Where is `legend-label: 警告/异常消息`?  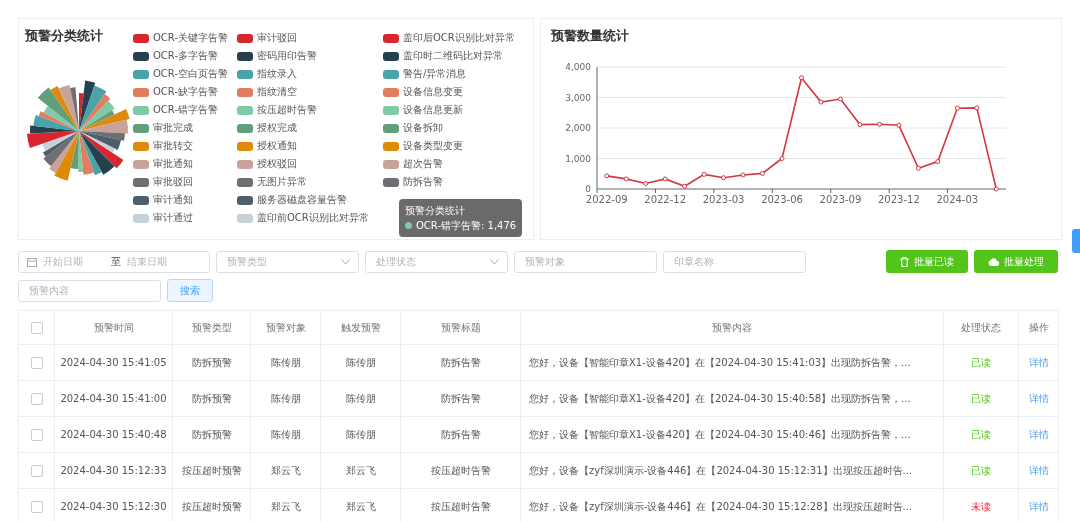 legend-label: 警告/异常消息 is located at coordinates (435, 74).